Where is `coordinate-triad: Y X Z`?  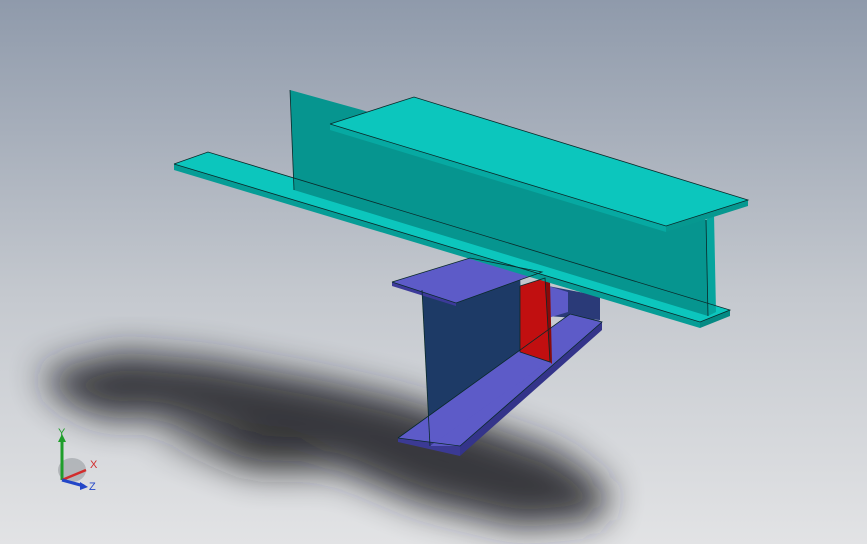 coordinate-triad: Y X Z is located at coordinates (78, 460).